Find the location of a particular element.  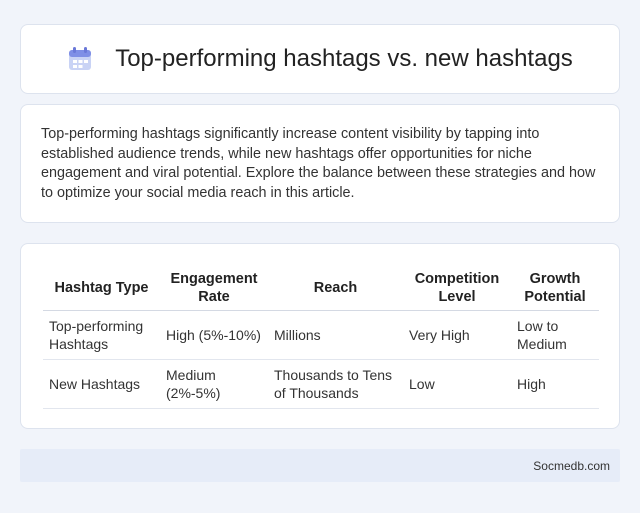

cell-growth-potential: Low to Medium is located at coordinates (555, 335).